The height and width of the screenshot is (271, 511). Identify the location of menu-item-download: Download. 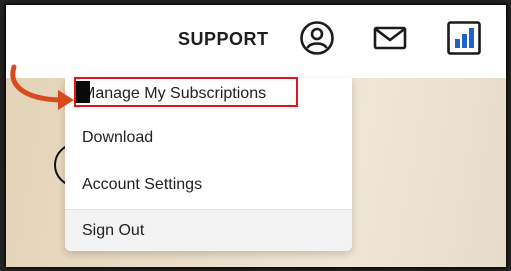
(208, 138).